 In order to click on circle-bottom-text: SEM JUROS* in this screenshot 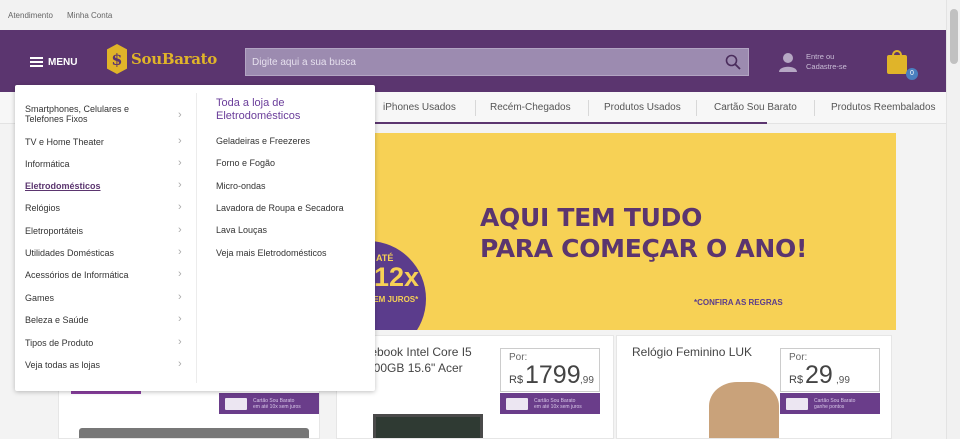, I will do `click(395, 299)`.